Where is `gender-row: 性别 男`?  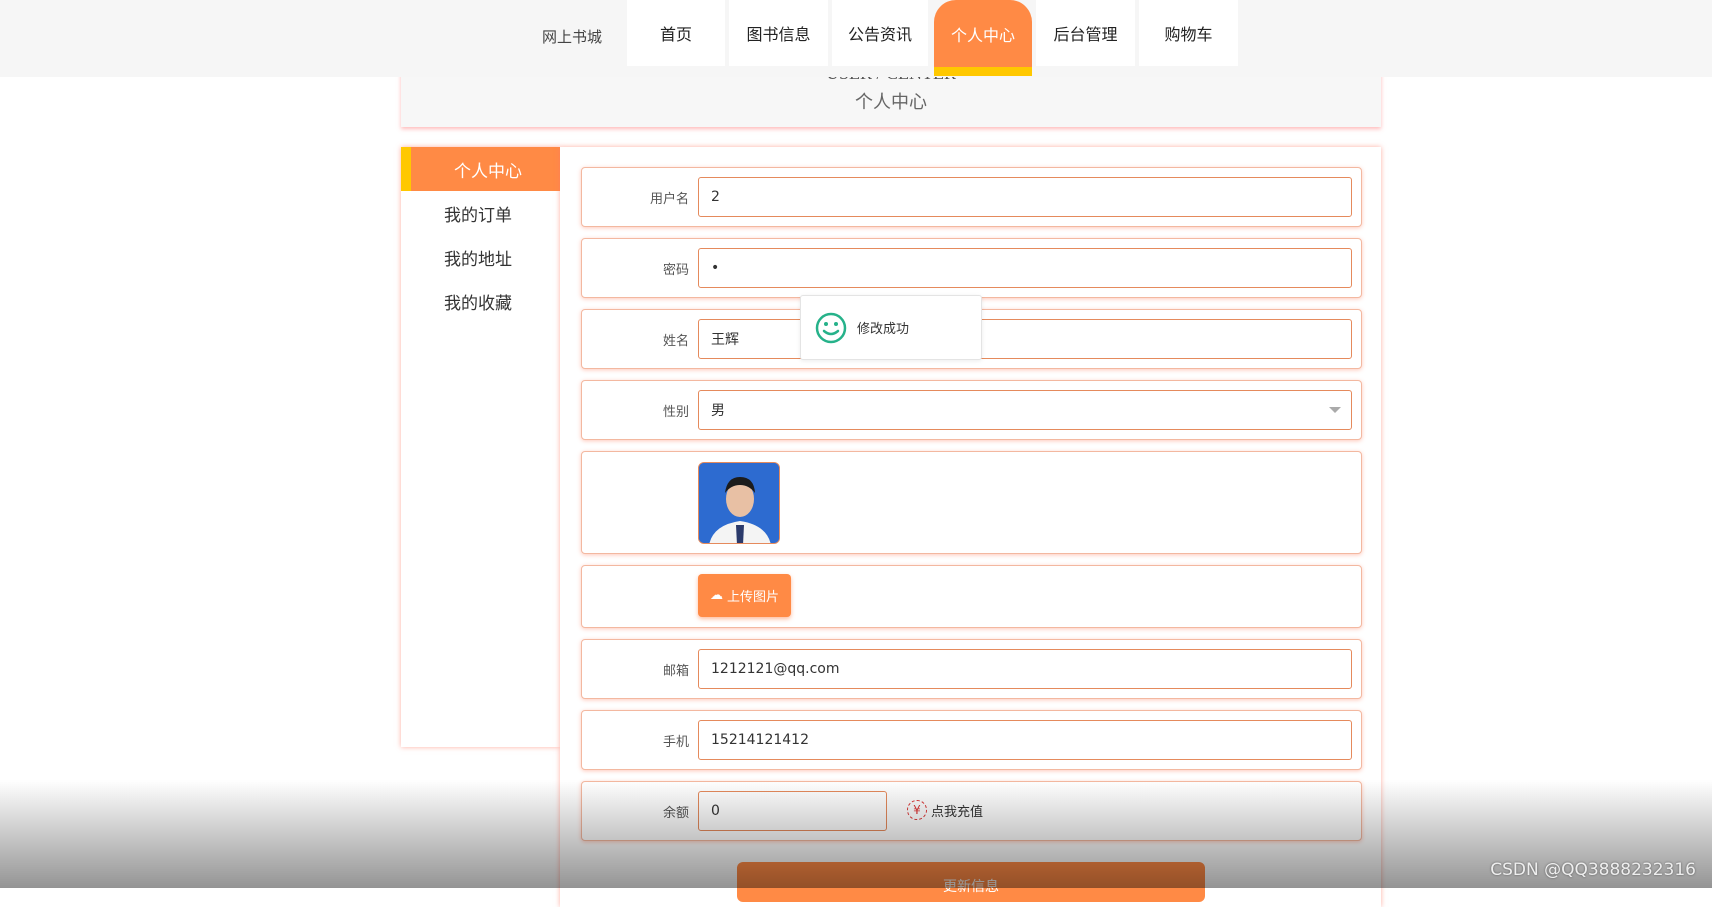
gender-row: 性别 男 is located at coordinates (971, 410).